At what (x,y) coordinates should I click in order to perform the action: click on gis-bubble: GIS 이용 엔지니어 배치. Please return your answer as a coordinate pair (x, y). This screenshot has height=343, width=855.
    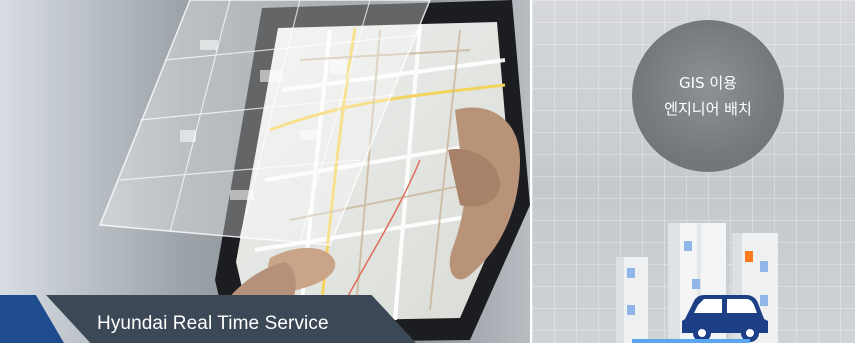
    Looking at the image, I should click on (708, 96).